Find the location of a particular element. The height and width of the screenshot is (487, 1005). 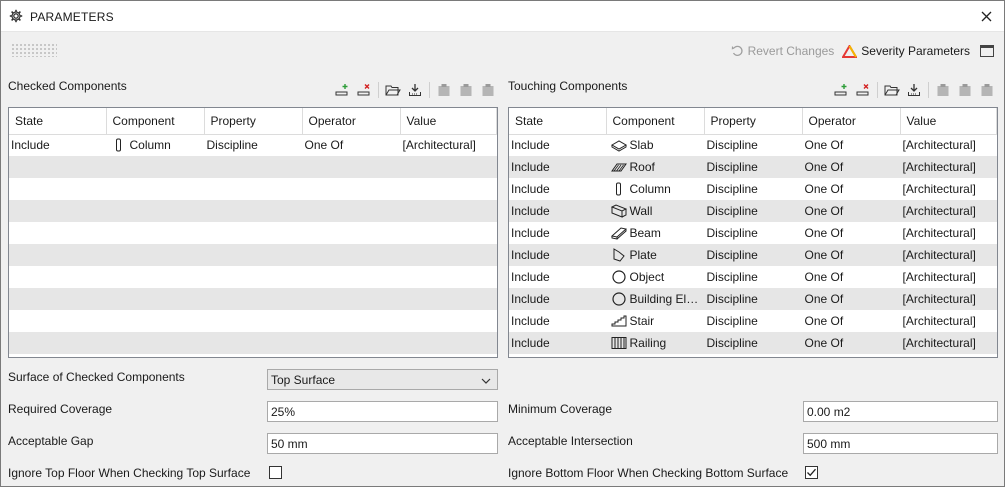

component-cell: Plate is located at coordinates (655, 255).